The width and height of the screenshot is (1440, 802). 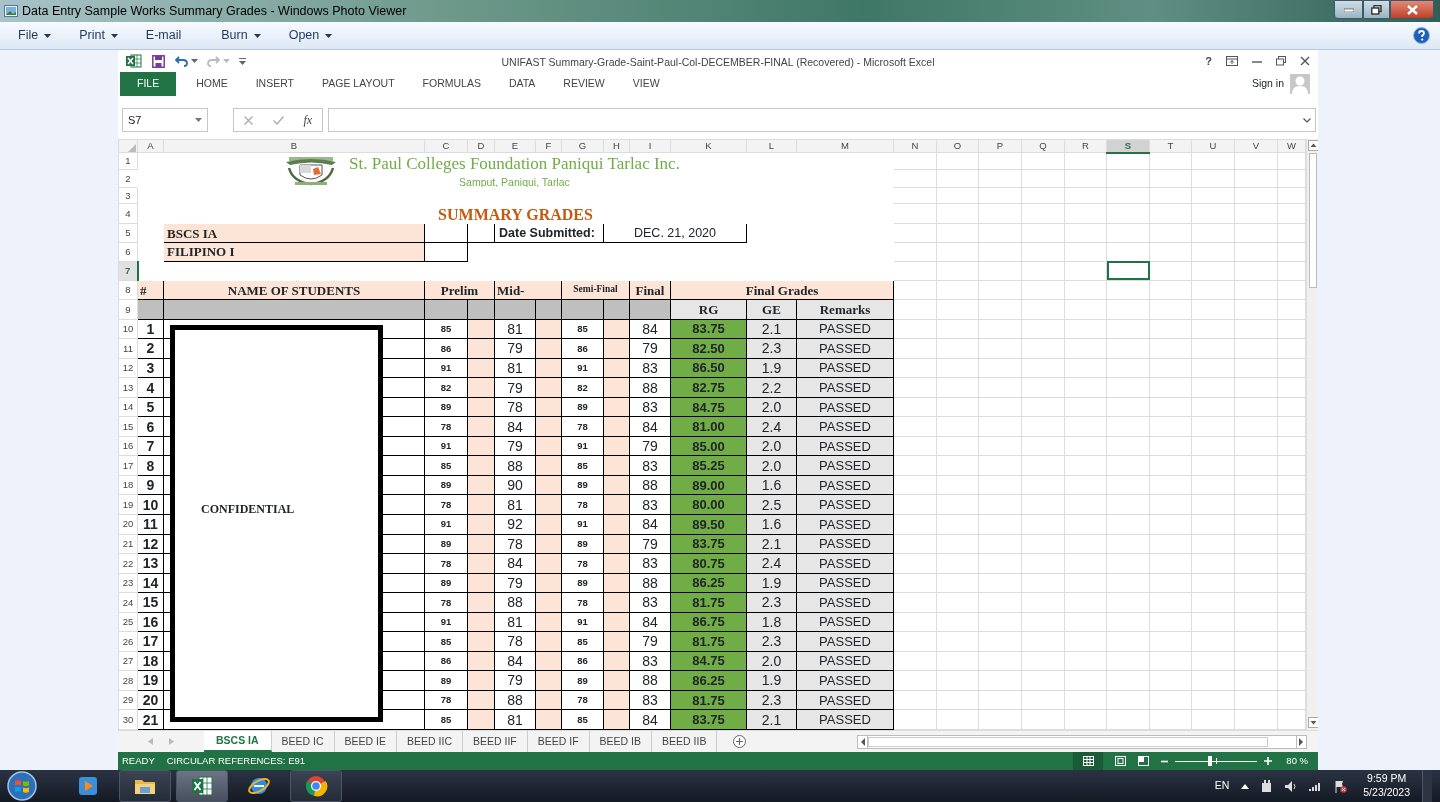 I want to click on scroll-up-icon, so click(x=1313, y=145).